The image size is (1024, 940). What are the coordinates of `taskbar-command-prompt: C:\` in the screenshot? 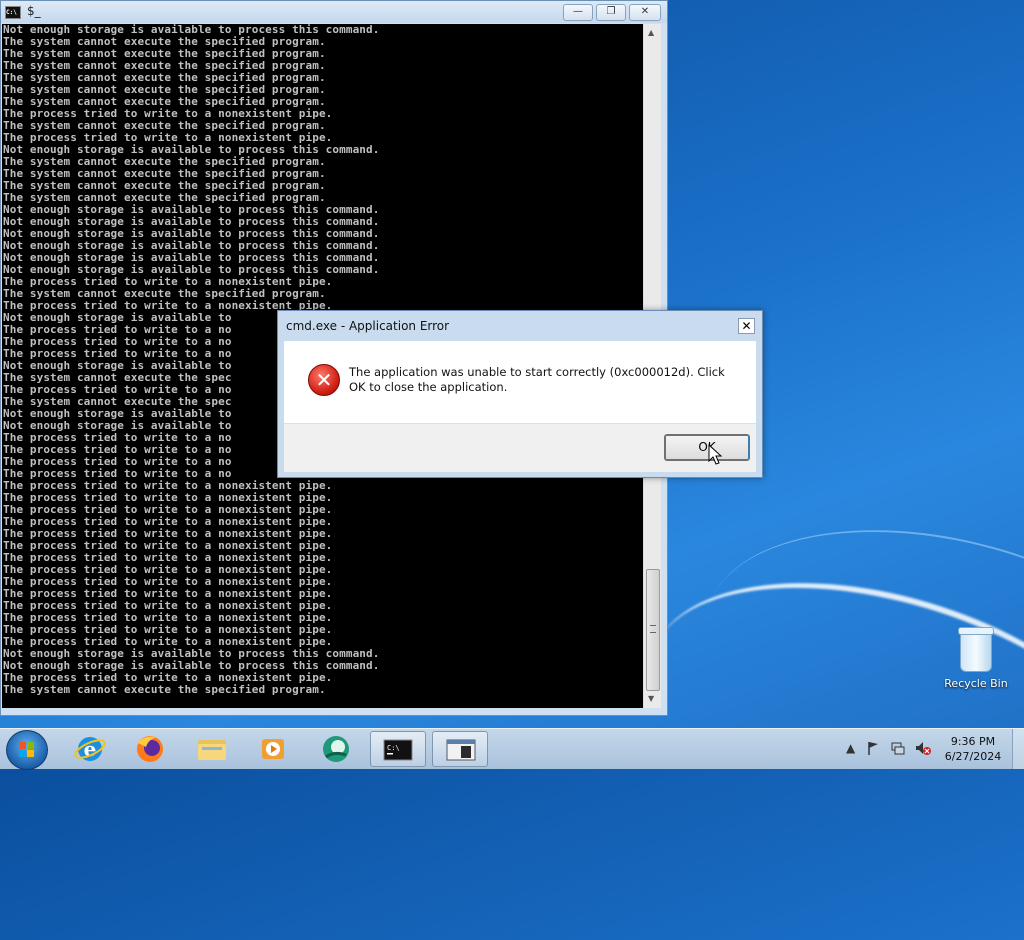 It's located at (398, 749).